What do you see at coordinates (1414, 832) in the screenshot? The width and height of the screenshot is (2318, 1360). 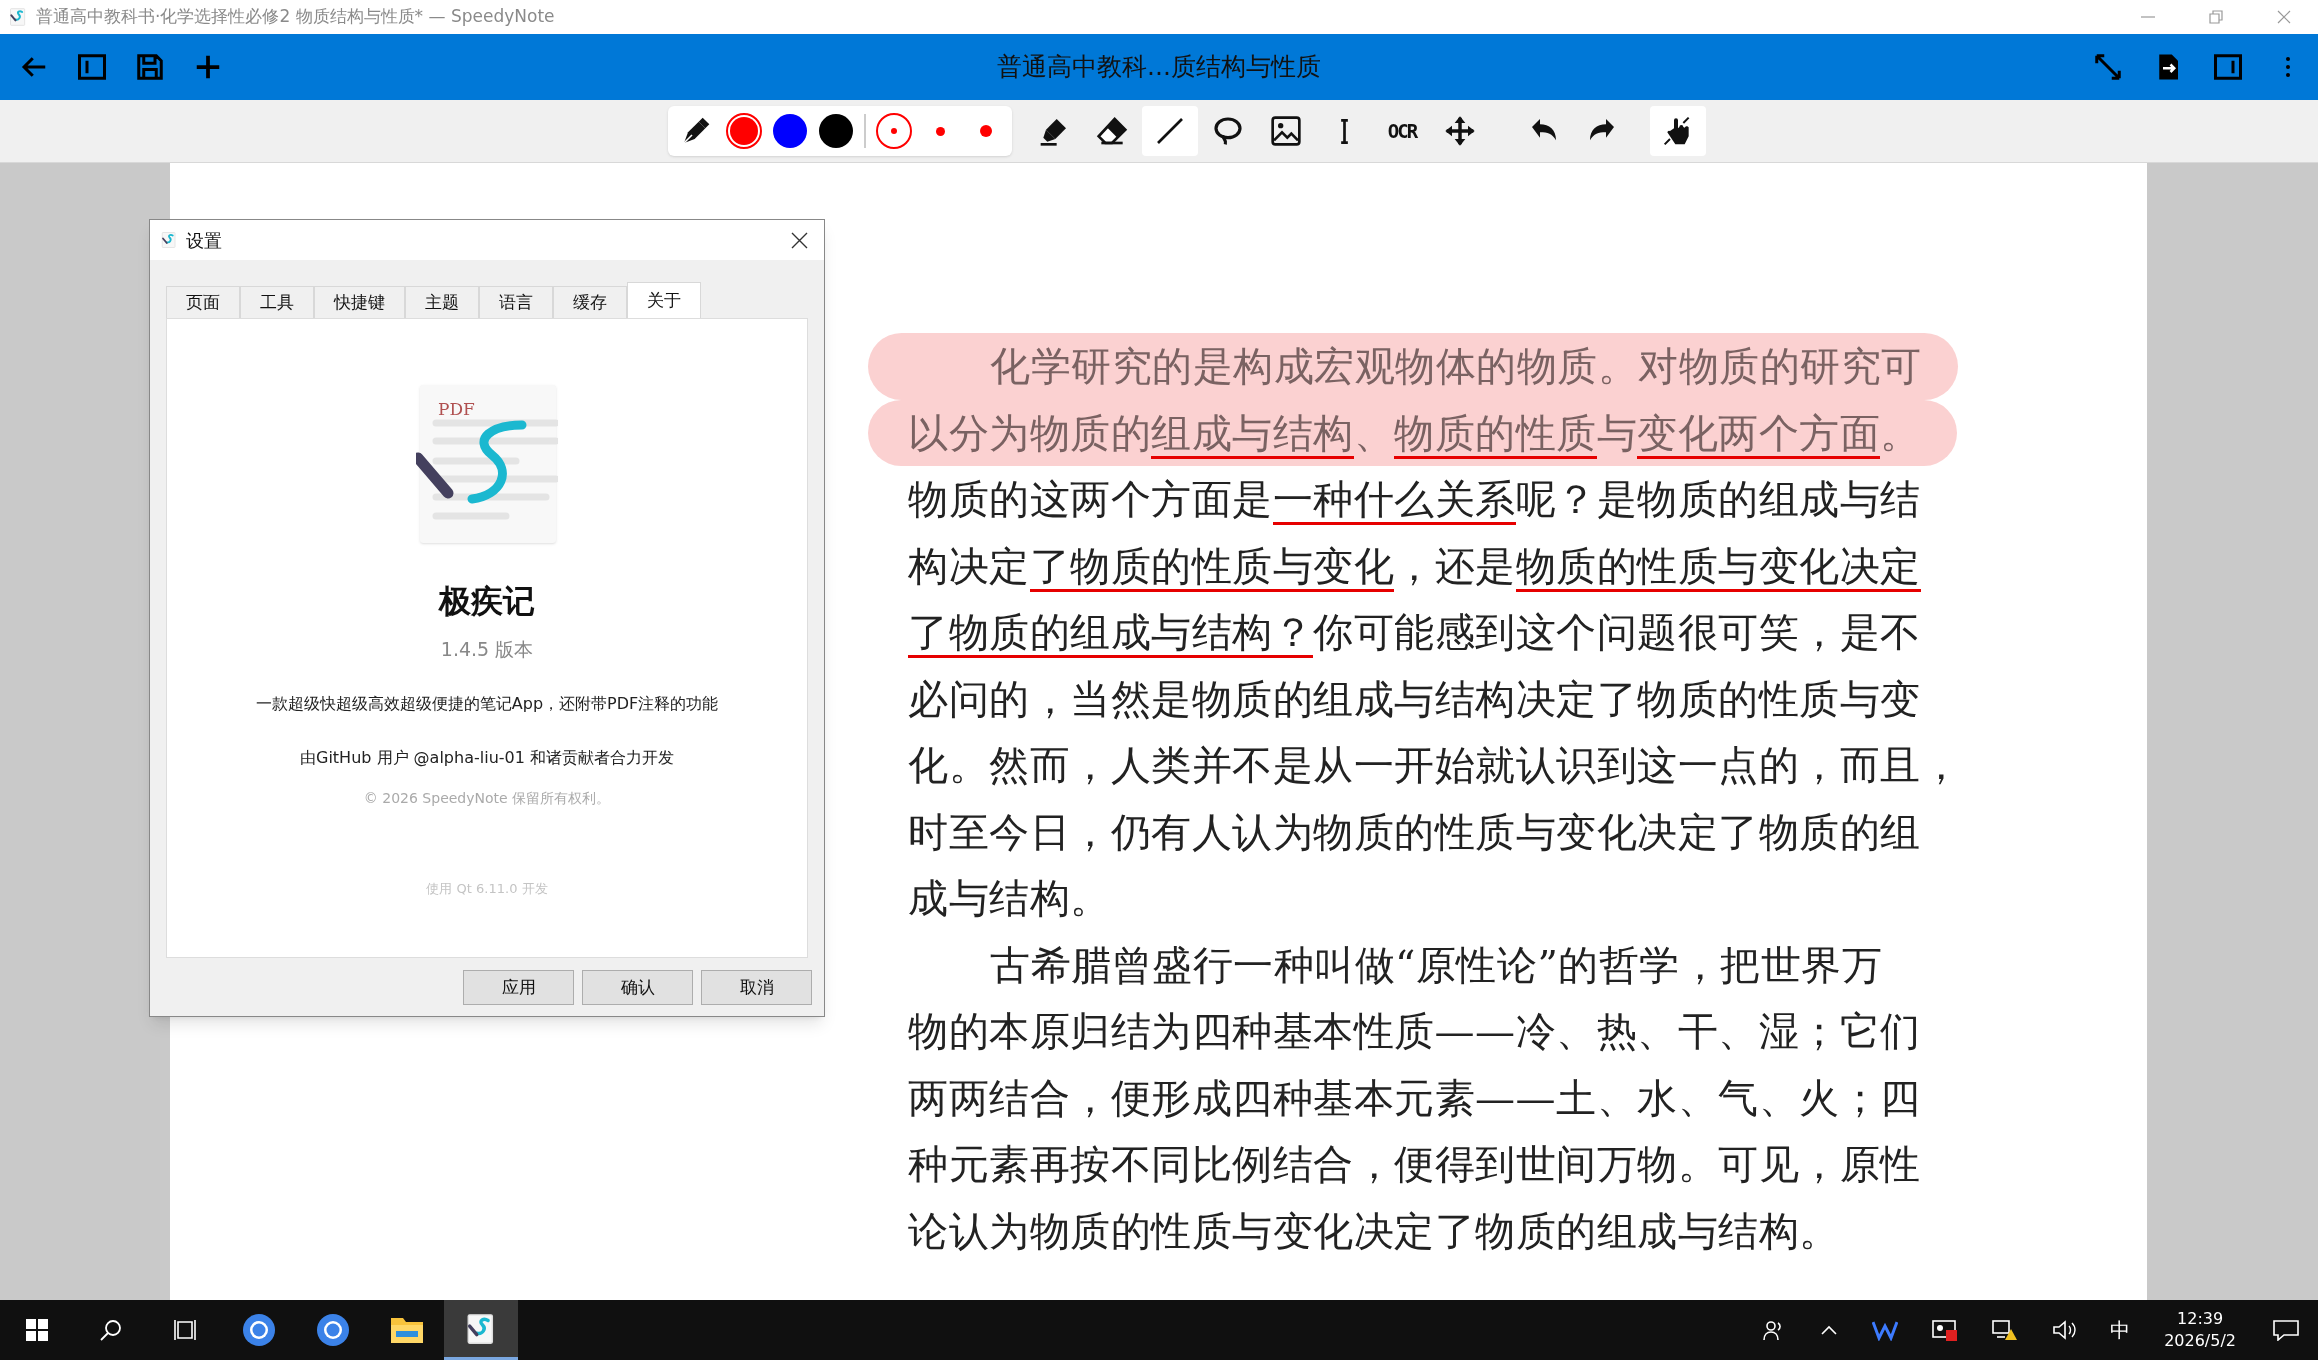 I see `text-line: 时至今日，仍有人认为物质的性质与变化决定了物质的组` at bounding box center [1414, 832].